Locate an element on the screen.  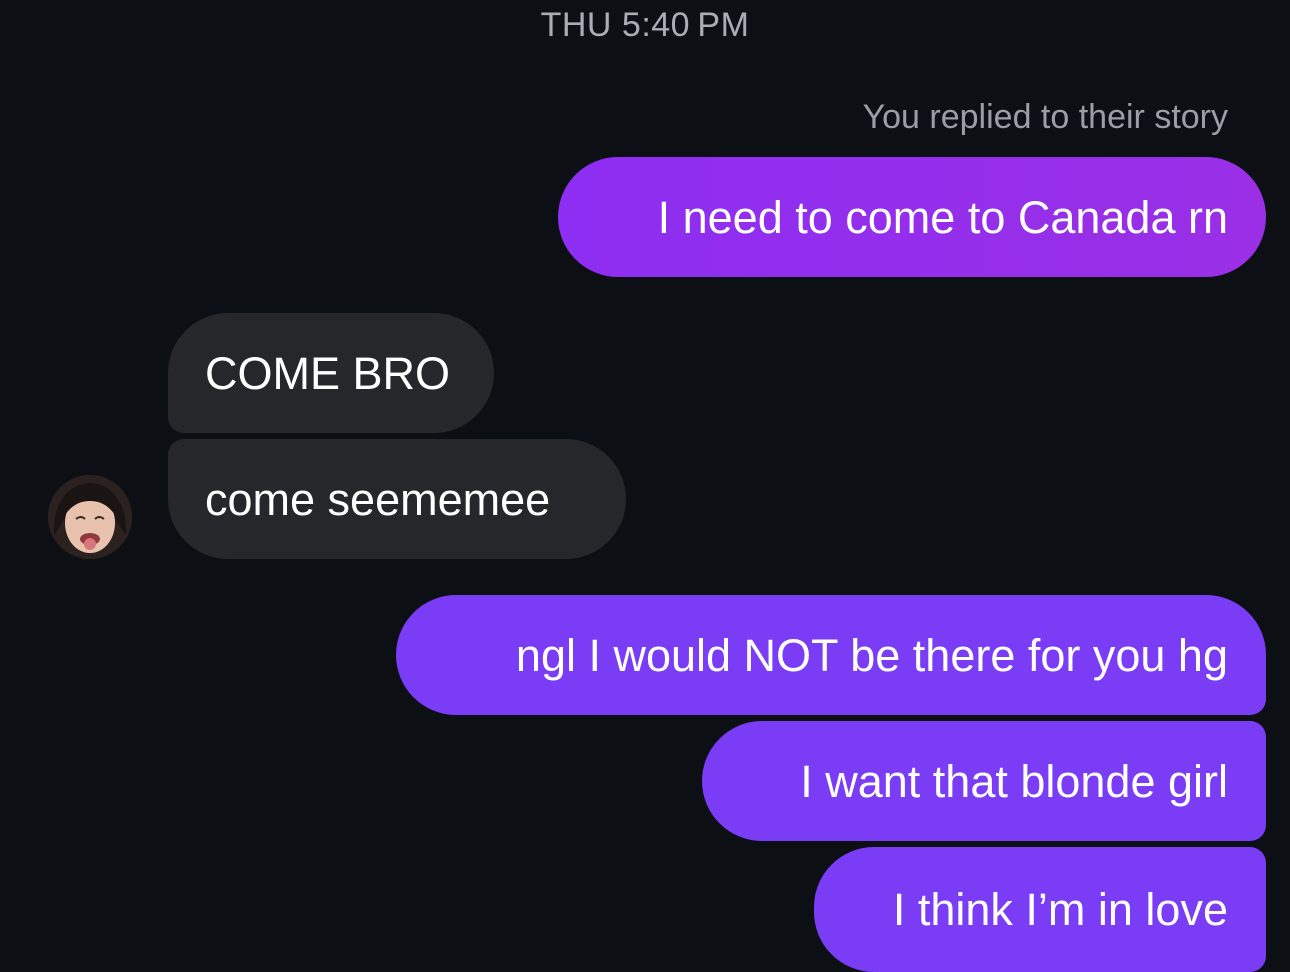
received-message-bubble: COME BRO is located at coordinates (331, 373).